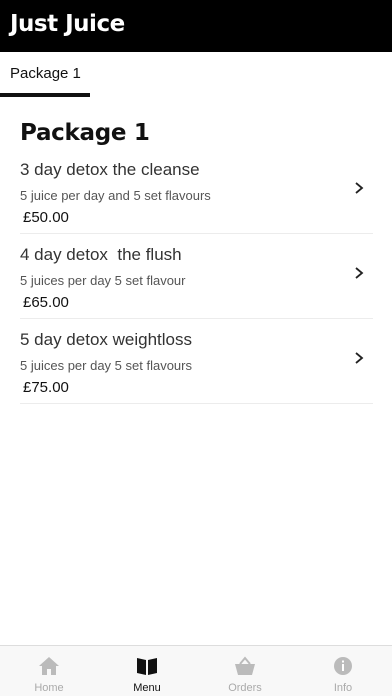 This screenshot has height=696, width=392. Describe the element at coordinates (115, 195) in the screenshot. I see `item-description: 5 juice per day and 5 set flavours` at that location.